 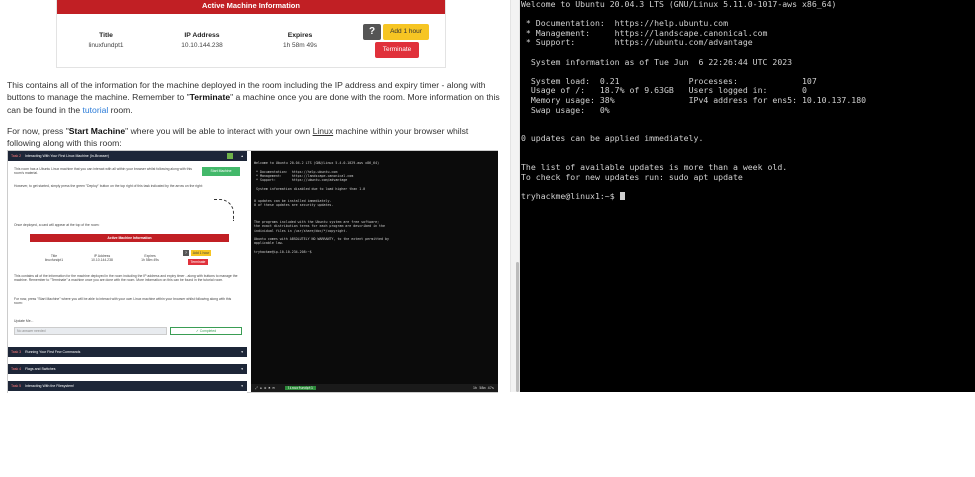 I want to click on mini-ip-col: IP Address 10.10.144.238, so click(x=102, y=258).